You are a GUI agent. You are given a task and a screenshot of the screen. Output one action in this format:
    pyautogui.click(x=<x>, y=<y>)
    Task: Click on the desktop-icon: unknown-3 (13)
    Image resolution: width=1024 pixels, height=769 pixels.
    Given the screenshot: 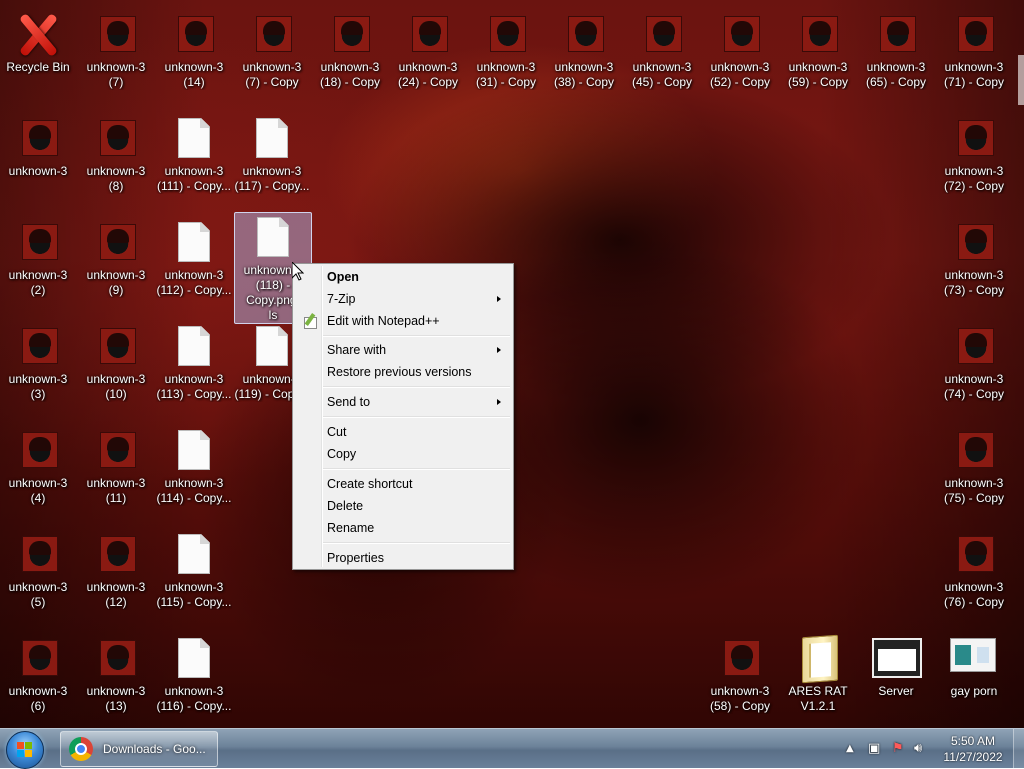 What is the action you would take?
    pyautogui.click(x=116, y=674)
    